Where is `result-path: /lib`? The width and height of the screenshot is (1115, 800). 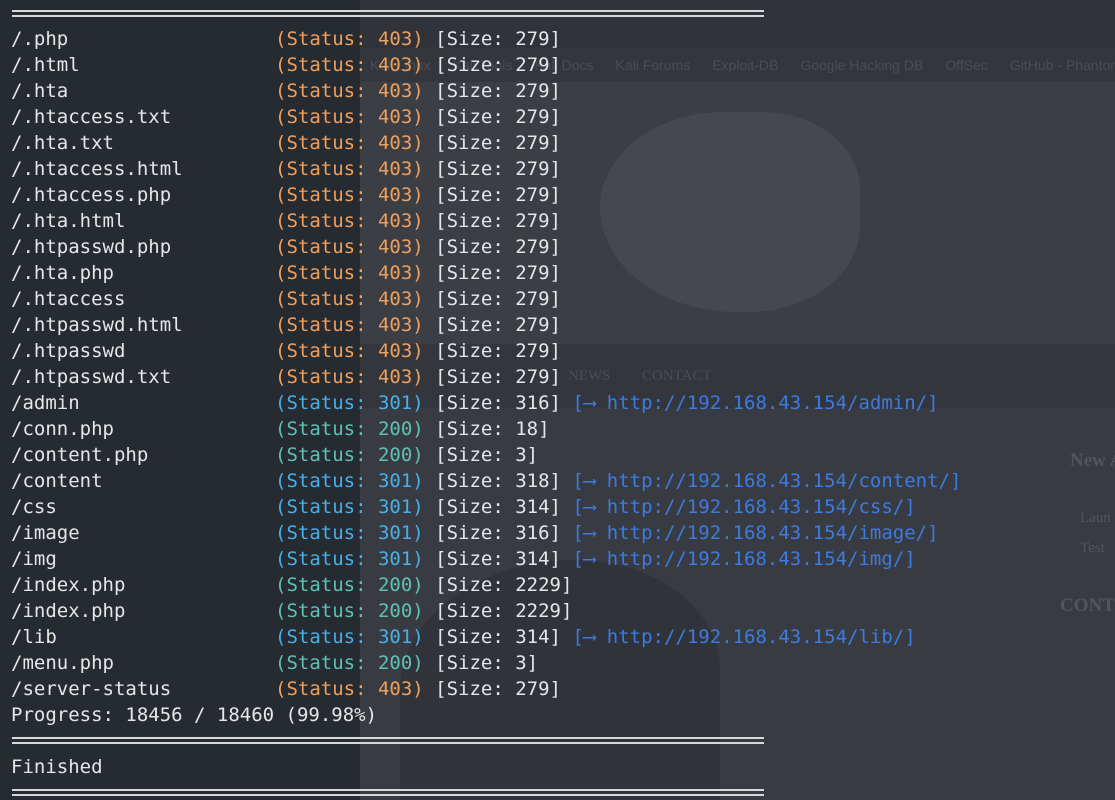
result-path: /lib is located at coordinates (34, 637).